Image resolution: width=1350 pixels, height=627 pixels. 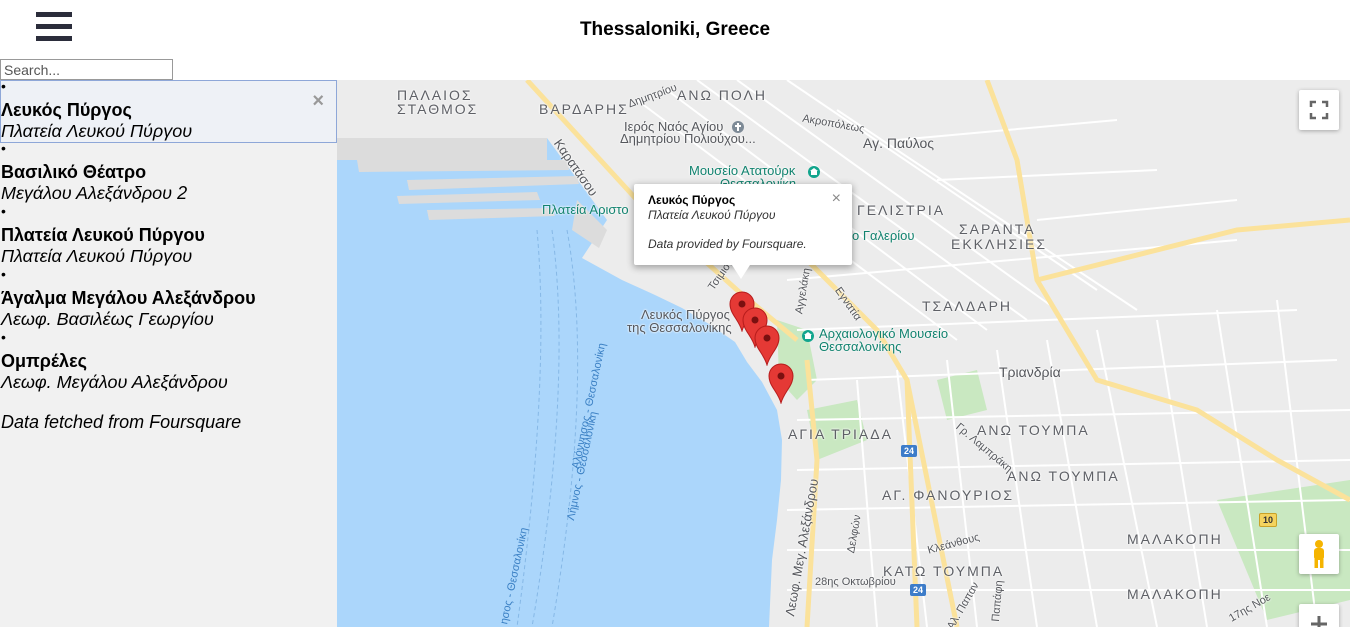 I want to click on place-name: Πλατεία Λευκού Πύργου, so click(x=103, y=235).